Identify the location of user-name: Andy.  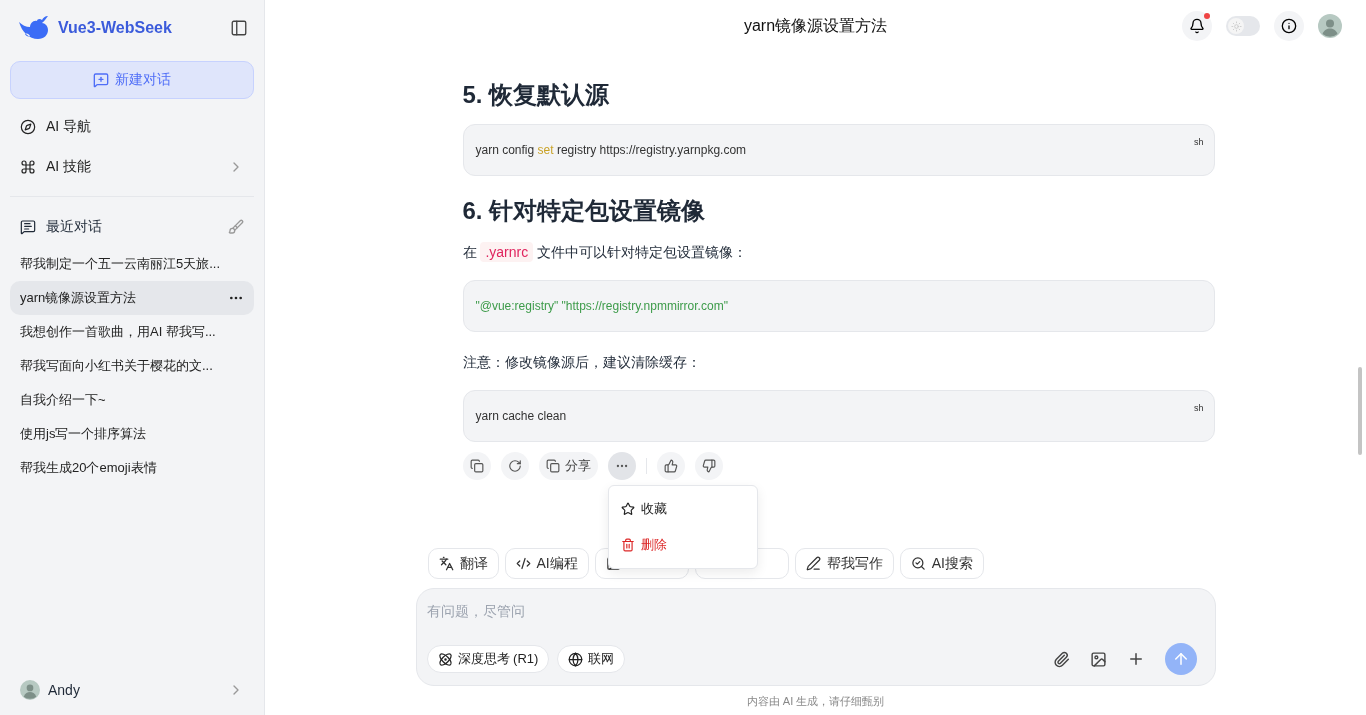
(134, 690).